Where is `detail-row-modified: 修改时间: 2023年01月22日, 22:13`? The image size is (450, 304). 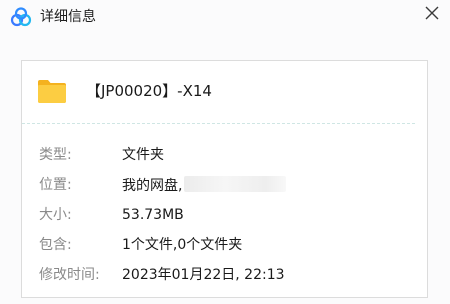 detail-row-modified: 修改时间: 2023年01月22日, 22:13 is located at coordinates (225, 275).